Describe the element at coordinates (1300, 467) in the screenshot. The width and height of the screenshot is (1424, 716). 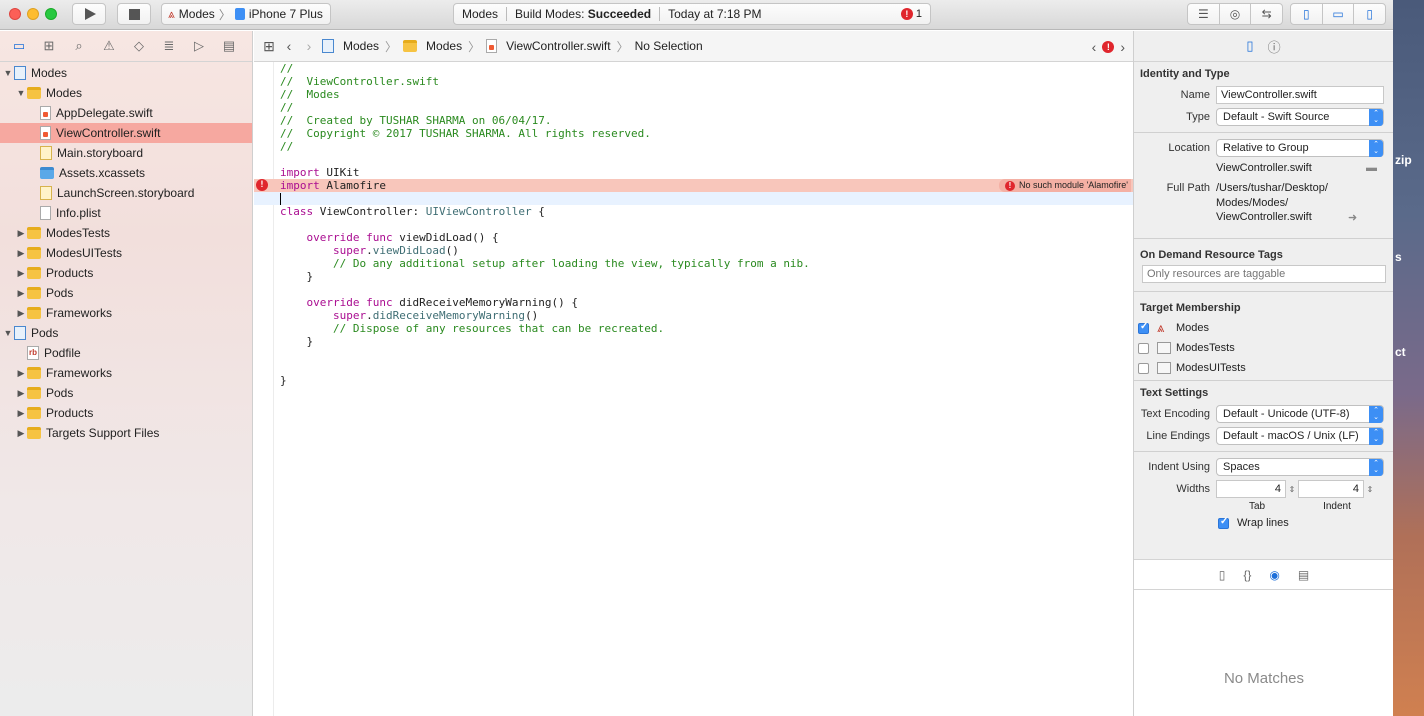
I see `indent-using-popup: Spaces` at that location.